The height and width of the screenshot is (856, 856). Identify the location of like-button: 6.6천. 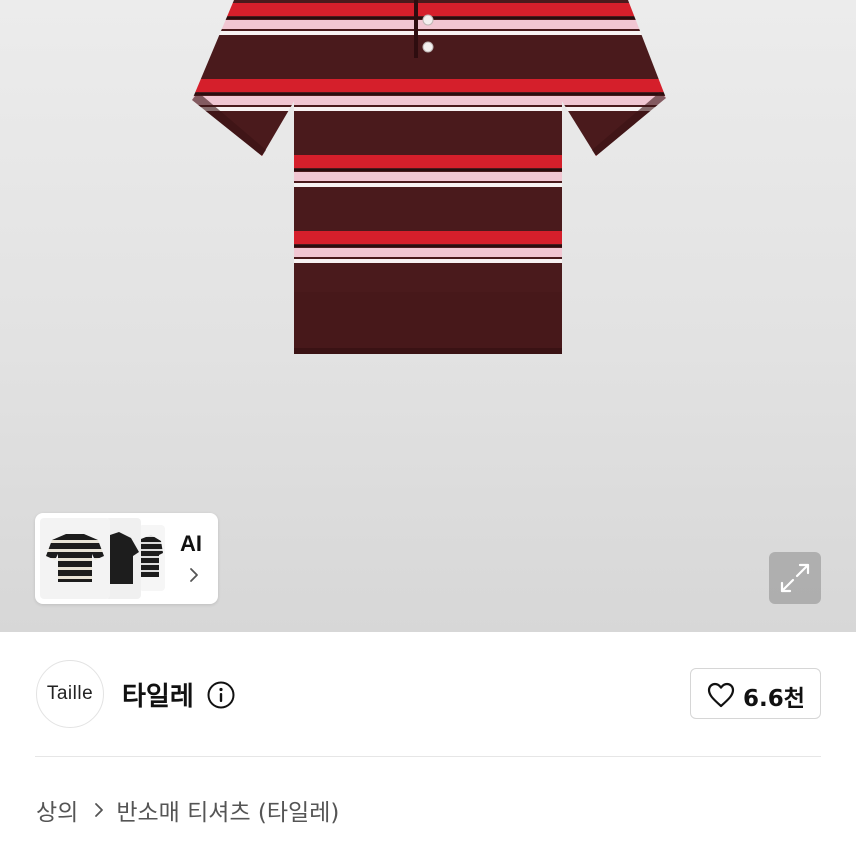
(755, 693).